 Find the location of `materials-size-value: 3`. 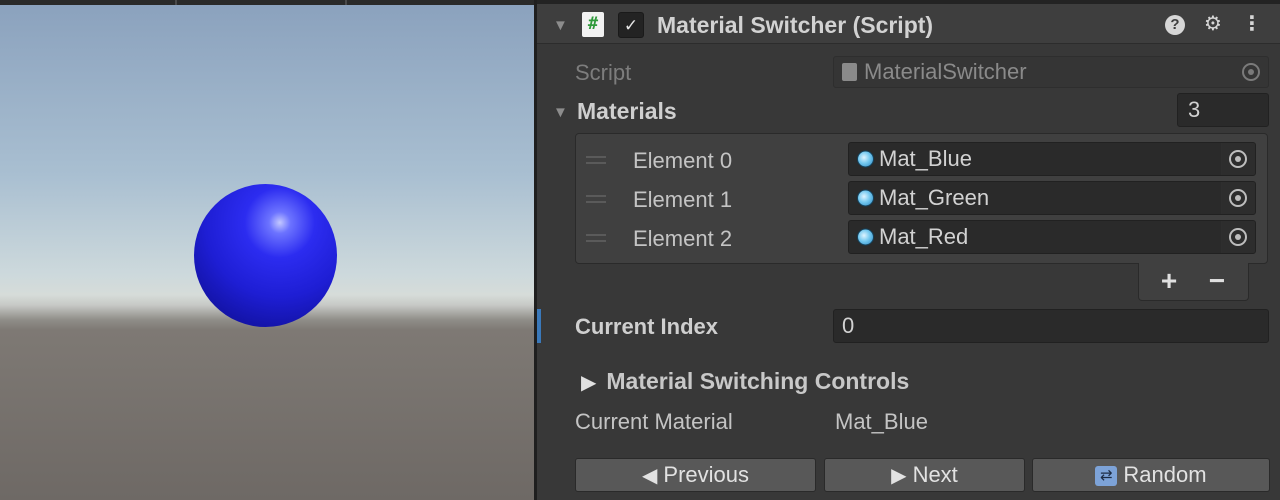

materials-size-value: 3 is located at coordinates (1194, 109).